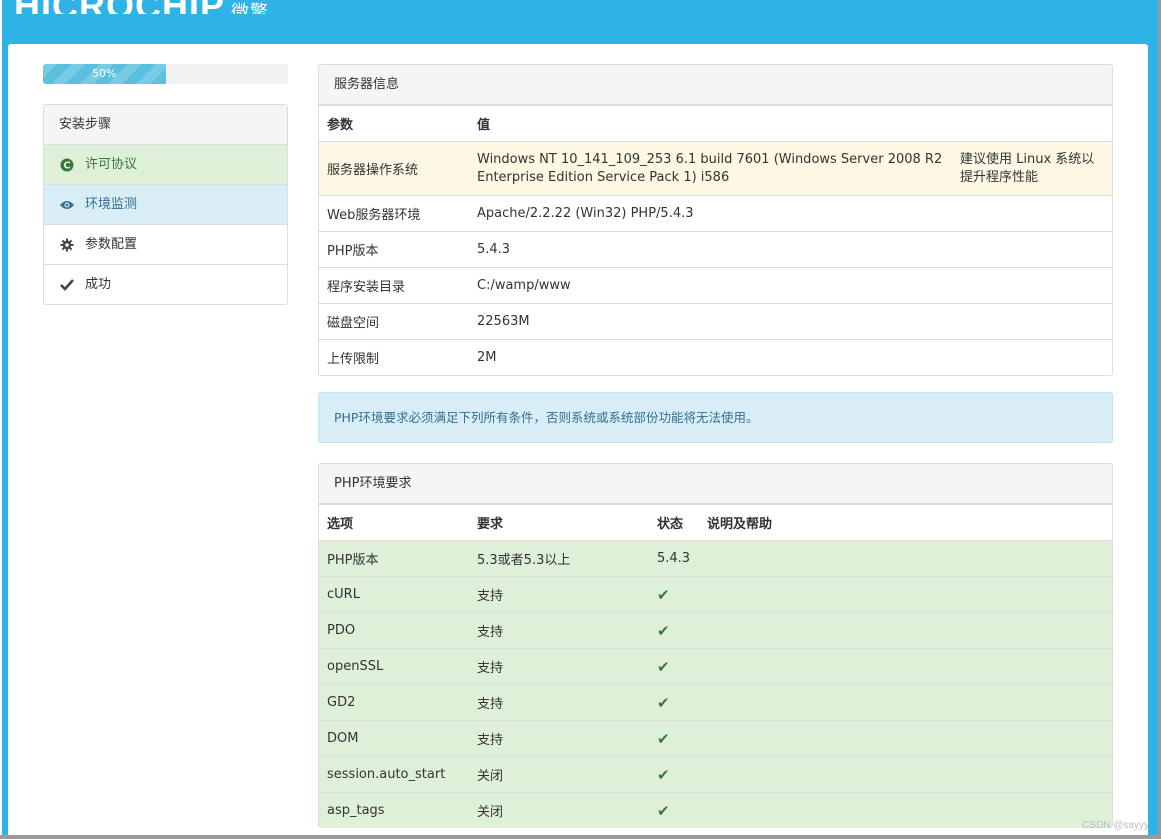 The image size is (1161, 839). What do you see at coordinates (119, 7) in the screenshot?
I see `logo-text: HICROCHIP` at bounding box center [119, 7].